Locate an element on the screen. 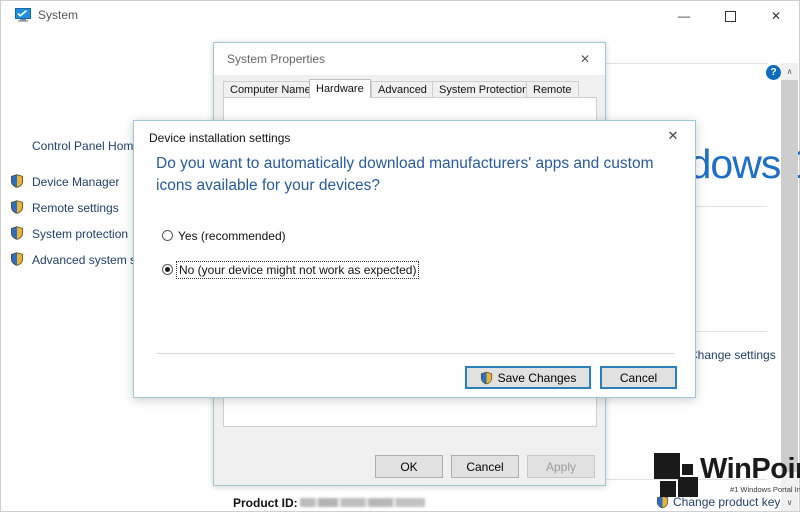  watermark-tagline: #1 Windows Portal Indonesia is located at coordinates (765, 489).